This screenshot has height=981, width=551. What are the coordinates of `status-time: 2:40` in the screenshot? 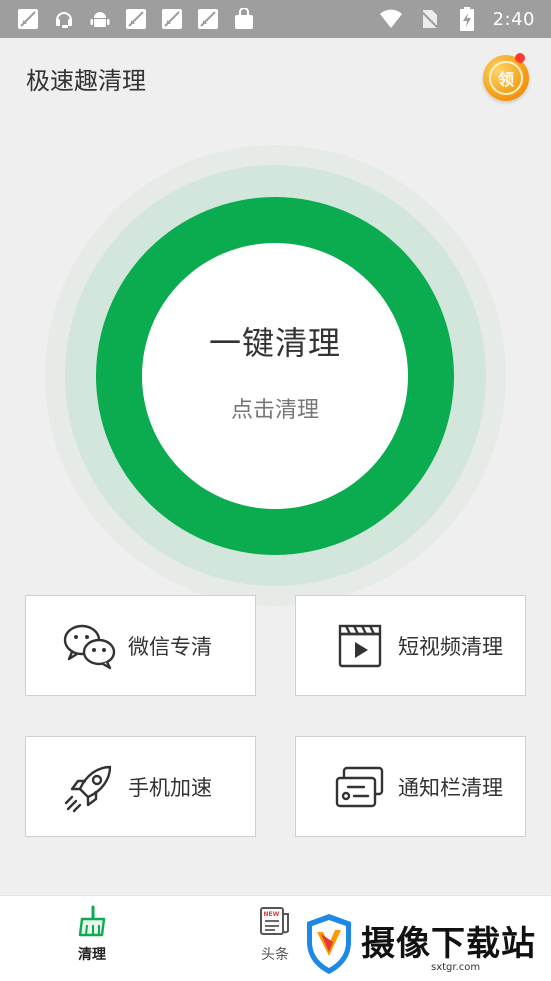 It's located at (513, 19).